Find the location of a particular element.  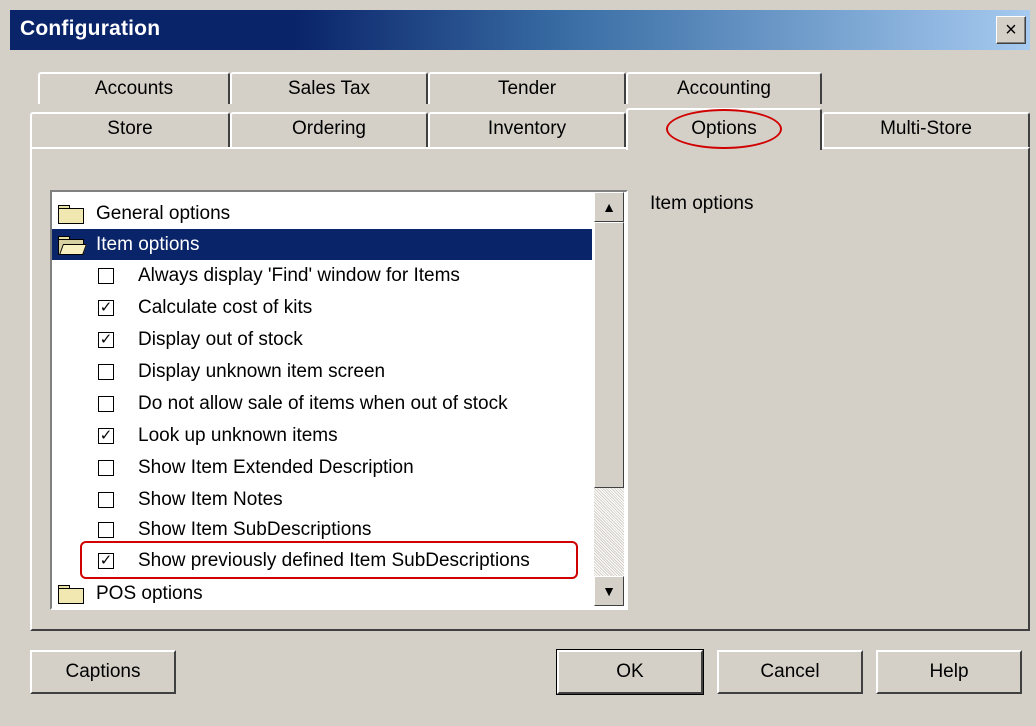

tab-label: Store is located at coordinates (130, 128).